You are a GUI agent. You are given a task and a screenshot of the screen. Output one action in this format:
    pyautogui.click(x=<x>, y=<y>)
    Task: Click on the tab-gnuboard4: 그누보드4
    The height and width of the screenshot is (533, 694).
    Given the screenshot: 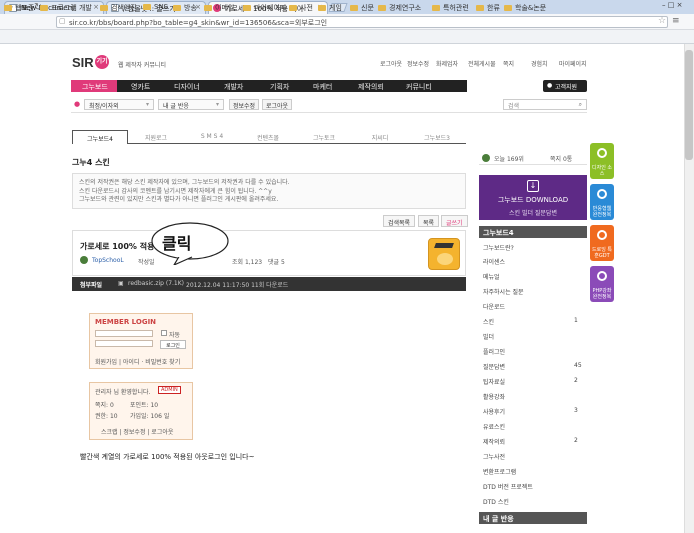 What is the action you would take?
    pyautogui.click(x=100, y=137)
    